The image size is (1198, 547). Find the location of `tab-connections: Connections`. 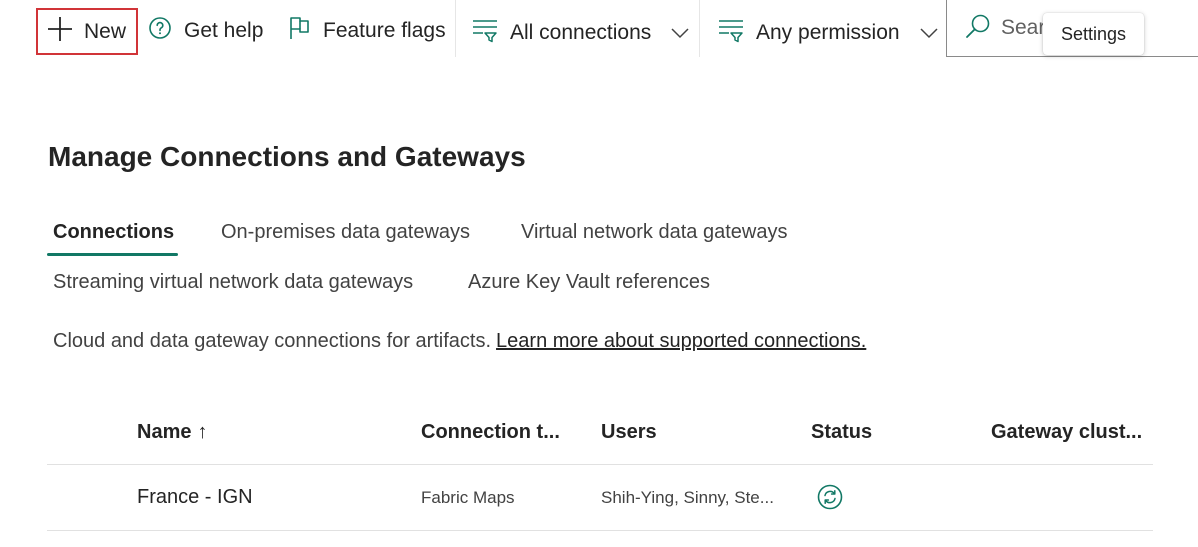

tab-connections: Connections is located at coordinates (113, 232).